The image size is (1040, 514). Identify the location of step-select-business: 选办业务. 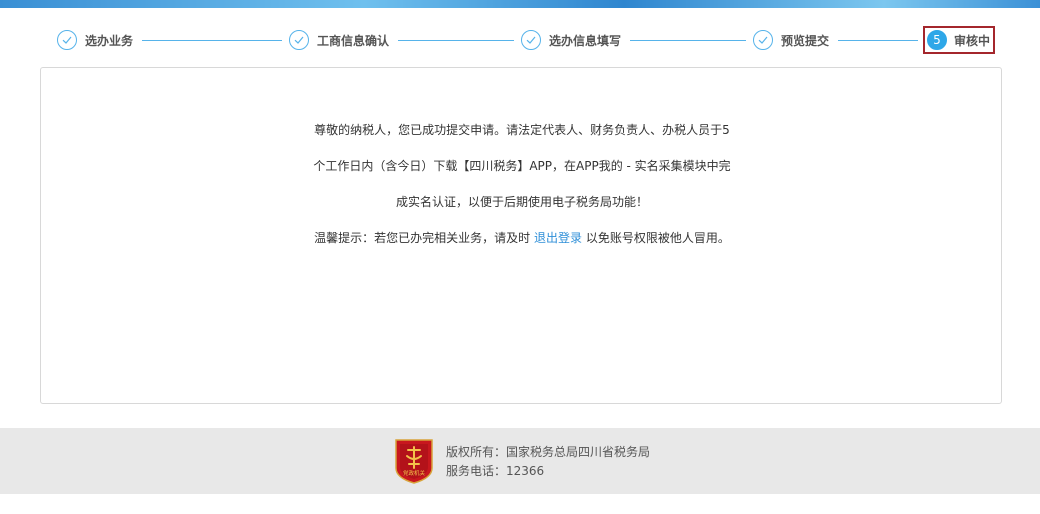
(95, 40).